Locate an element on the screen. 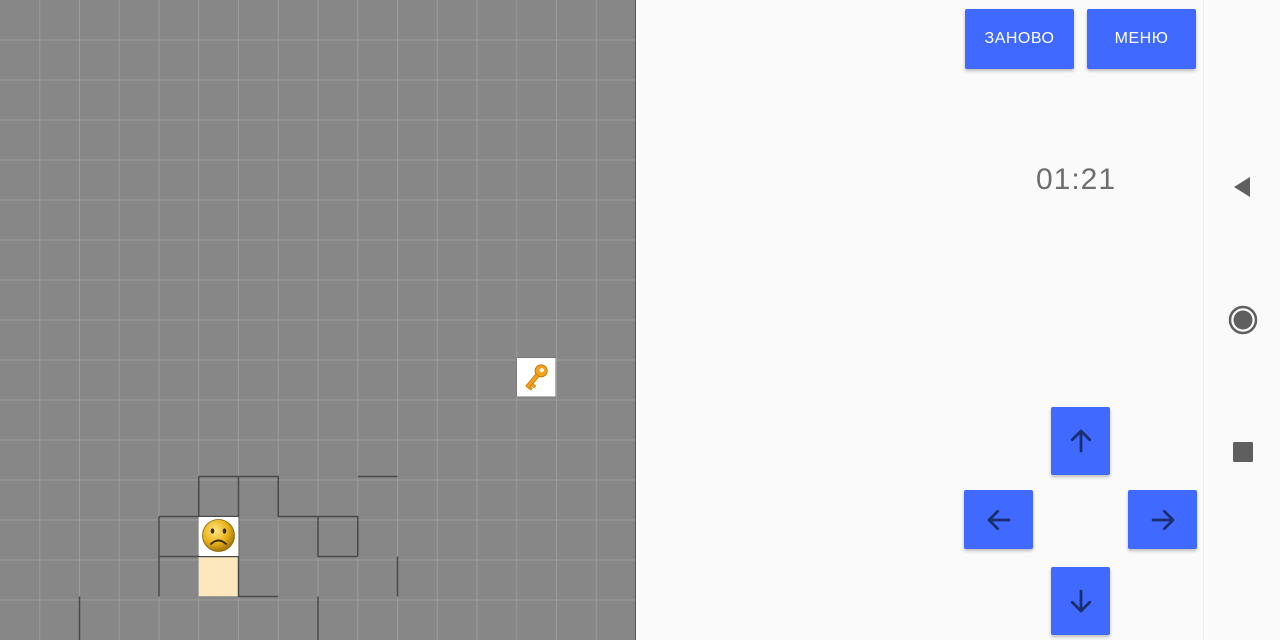 The height and width of the screenshot is (640, 1280). nav-recents-button is located at coordinates (1242, 452).